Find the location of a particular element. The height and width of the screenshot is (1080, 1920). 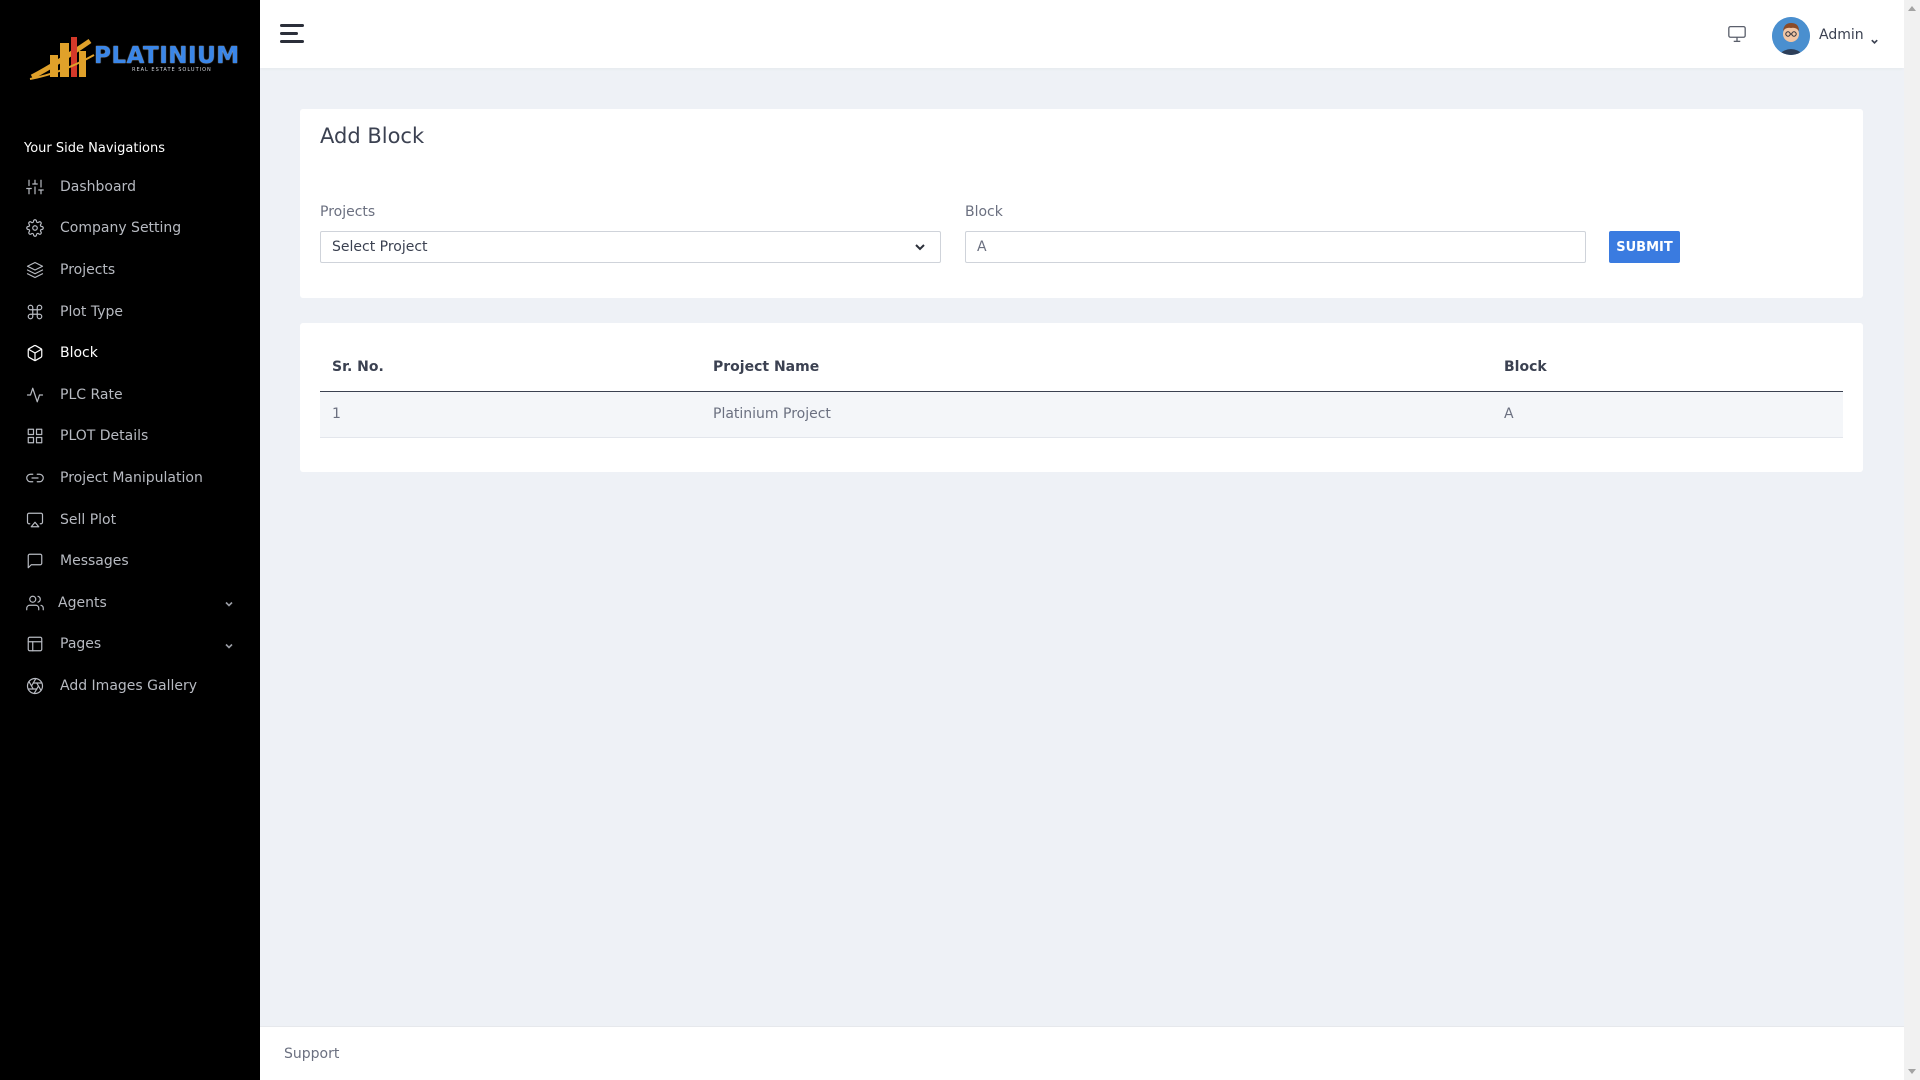

grid-icon is located at coordinates (35, 436).